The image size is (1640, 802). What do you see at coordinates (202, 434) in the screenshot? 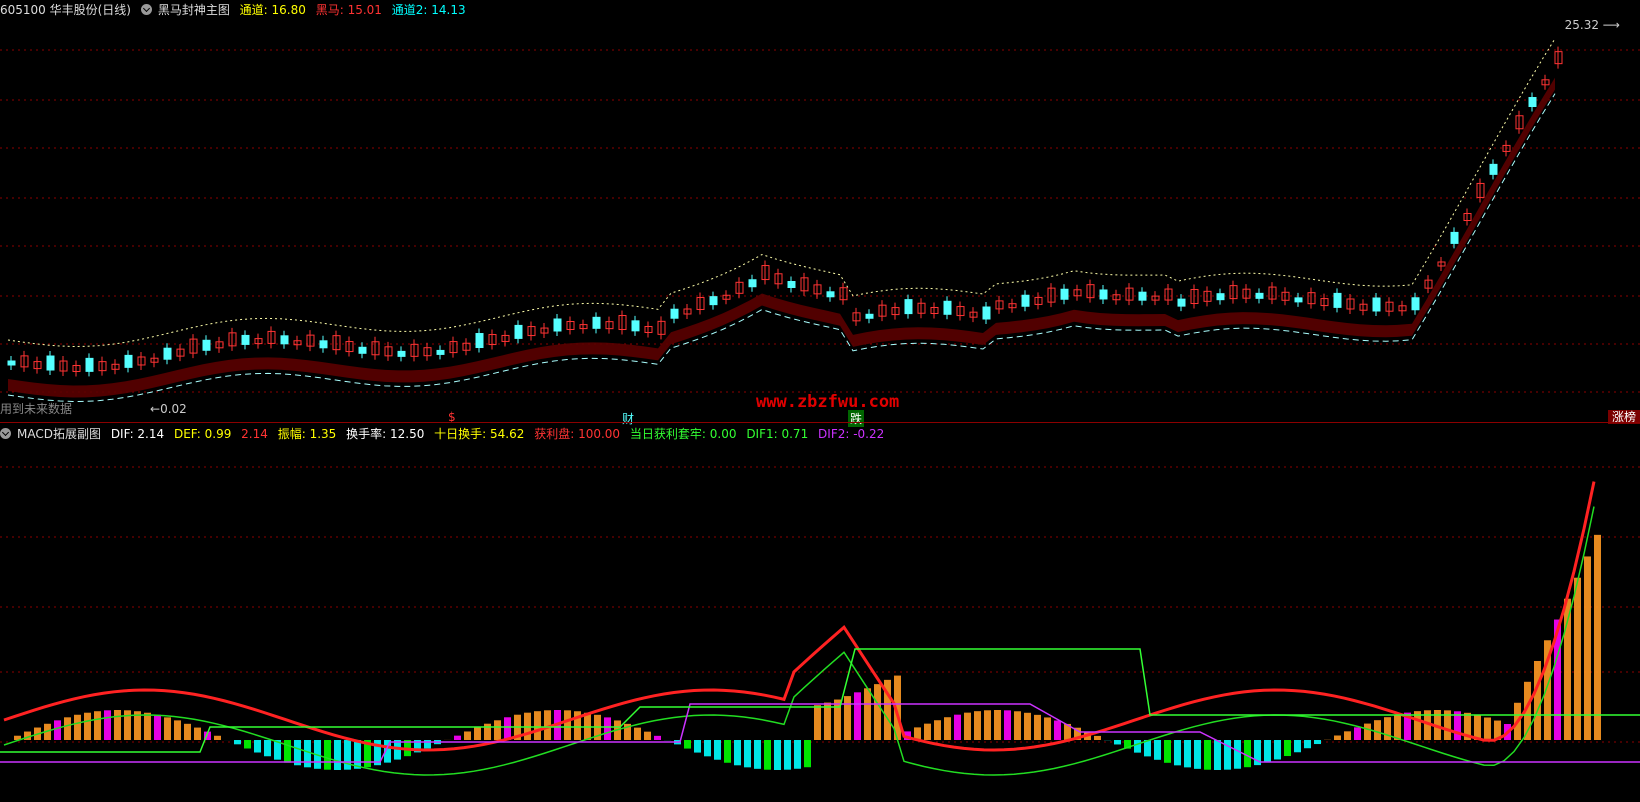
I see `sub-value-def: DEF: 0.99` at bounding box center [202, 434].